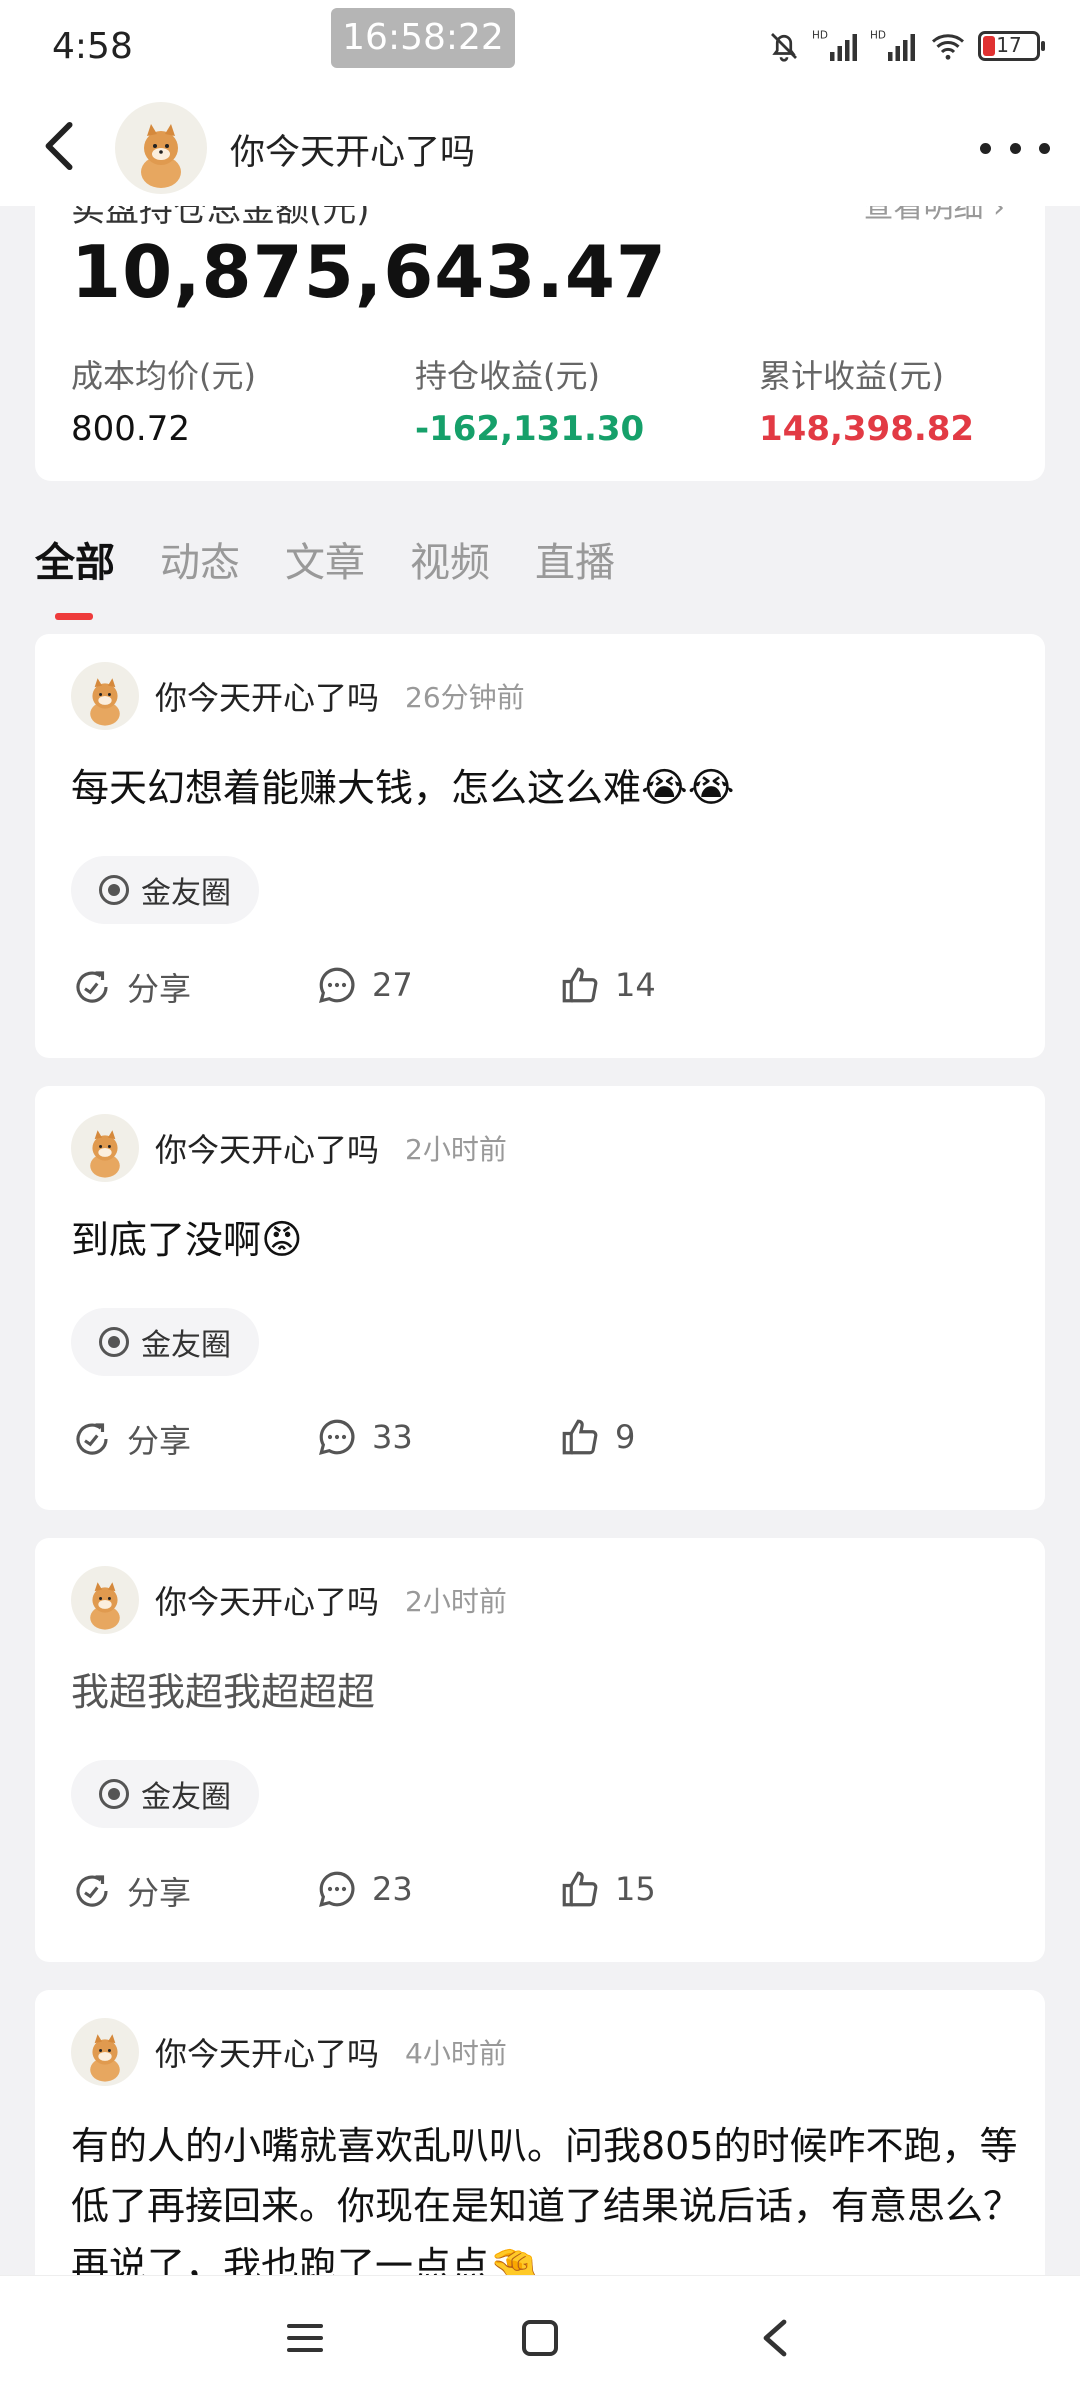  What do you see at coordinates (541, 1893) in the screenshot?
I see `post-actions: 分享 23 15` at bounding box center [541, 1893].